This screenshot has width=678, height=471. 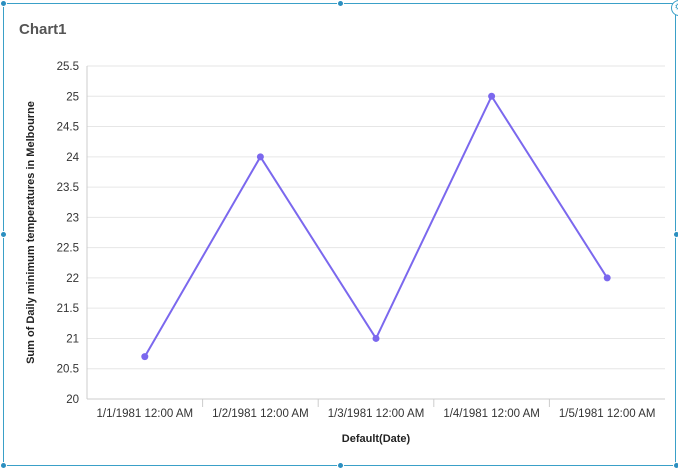 I want to click on x-axis-title: Default(Date), so click(x=376, y=439).